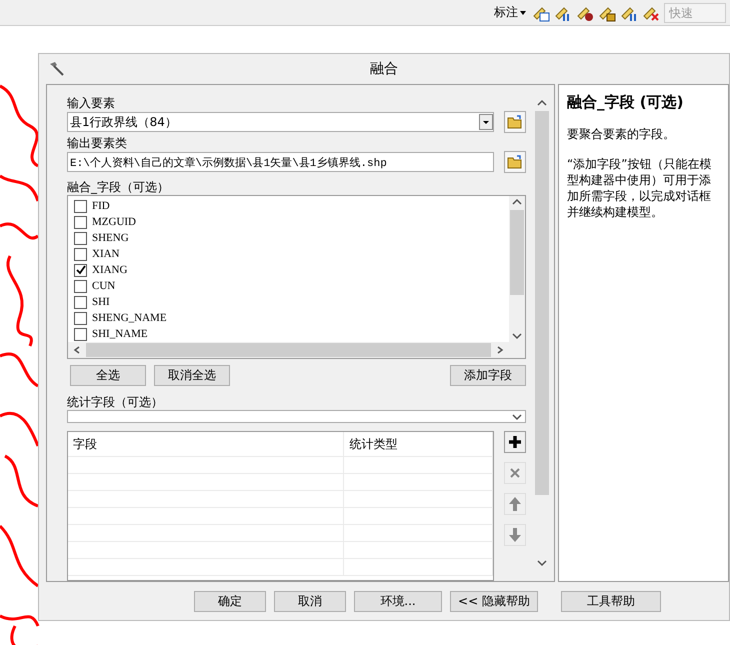  I want to click on close-icon, so click(515, 473).